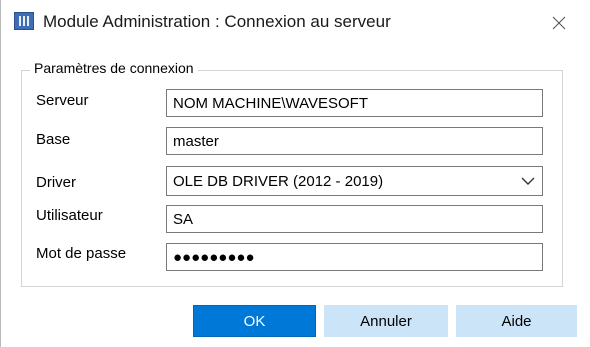 The height and width of the screenshot is (347, 590). What do you see at coordinates (69, 215) in the screenshot?
I see `user-label: Utilisateur` at bounding box center [69, 215].